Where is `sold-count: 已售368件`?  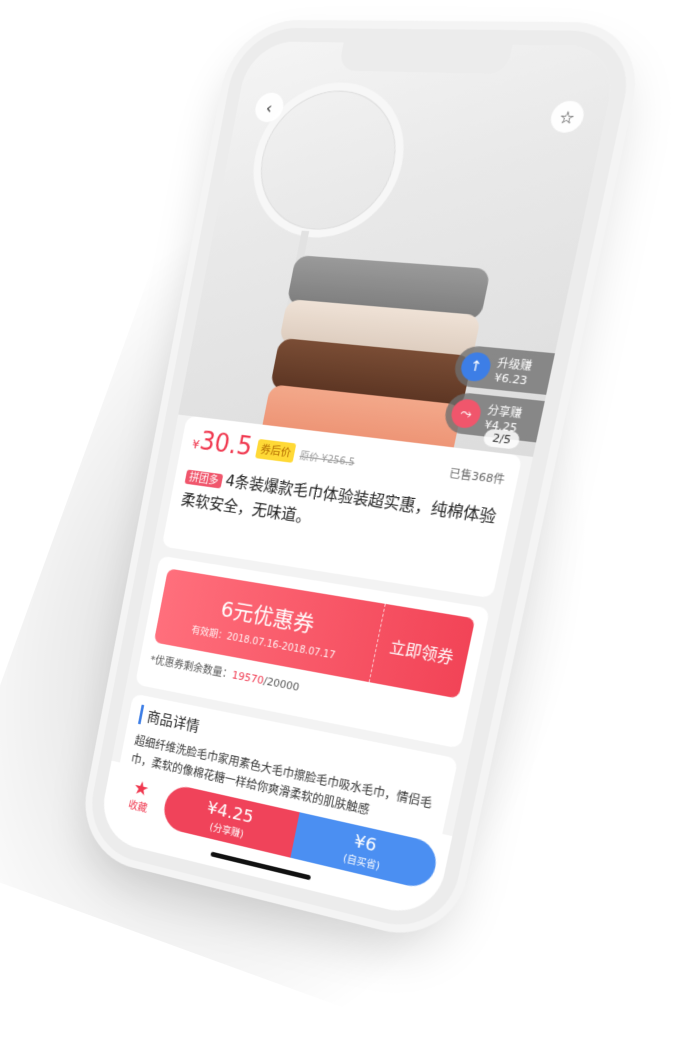 sold-count: 已售368件 is located at coordinates (477, 476).